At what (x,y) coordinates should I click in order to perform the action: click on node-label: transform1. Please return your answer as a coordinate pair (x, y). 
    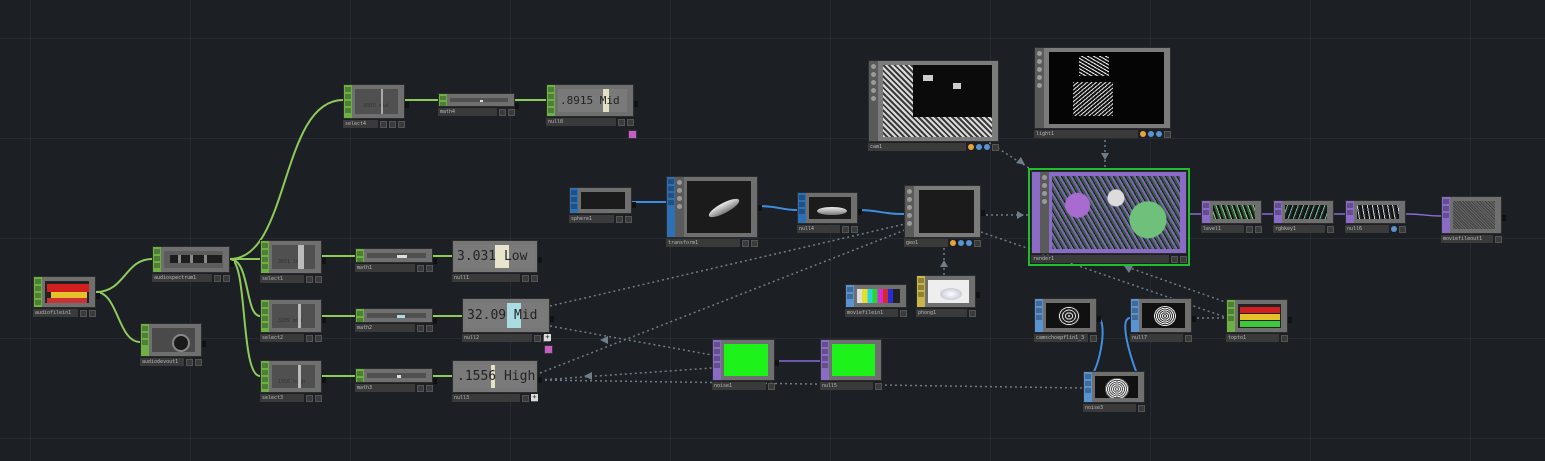
    Looking at the image, I should click on (703, 243).